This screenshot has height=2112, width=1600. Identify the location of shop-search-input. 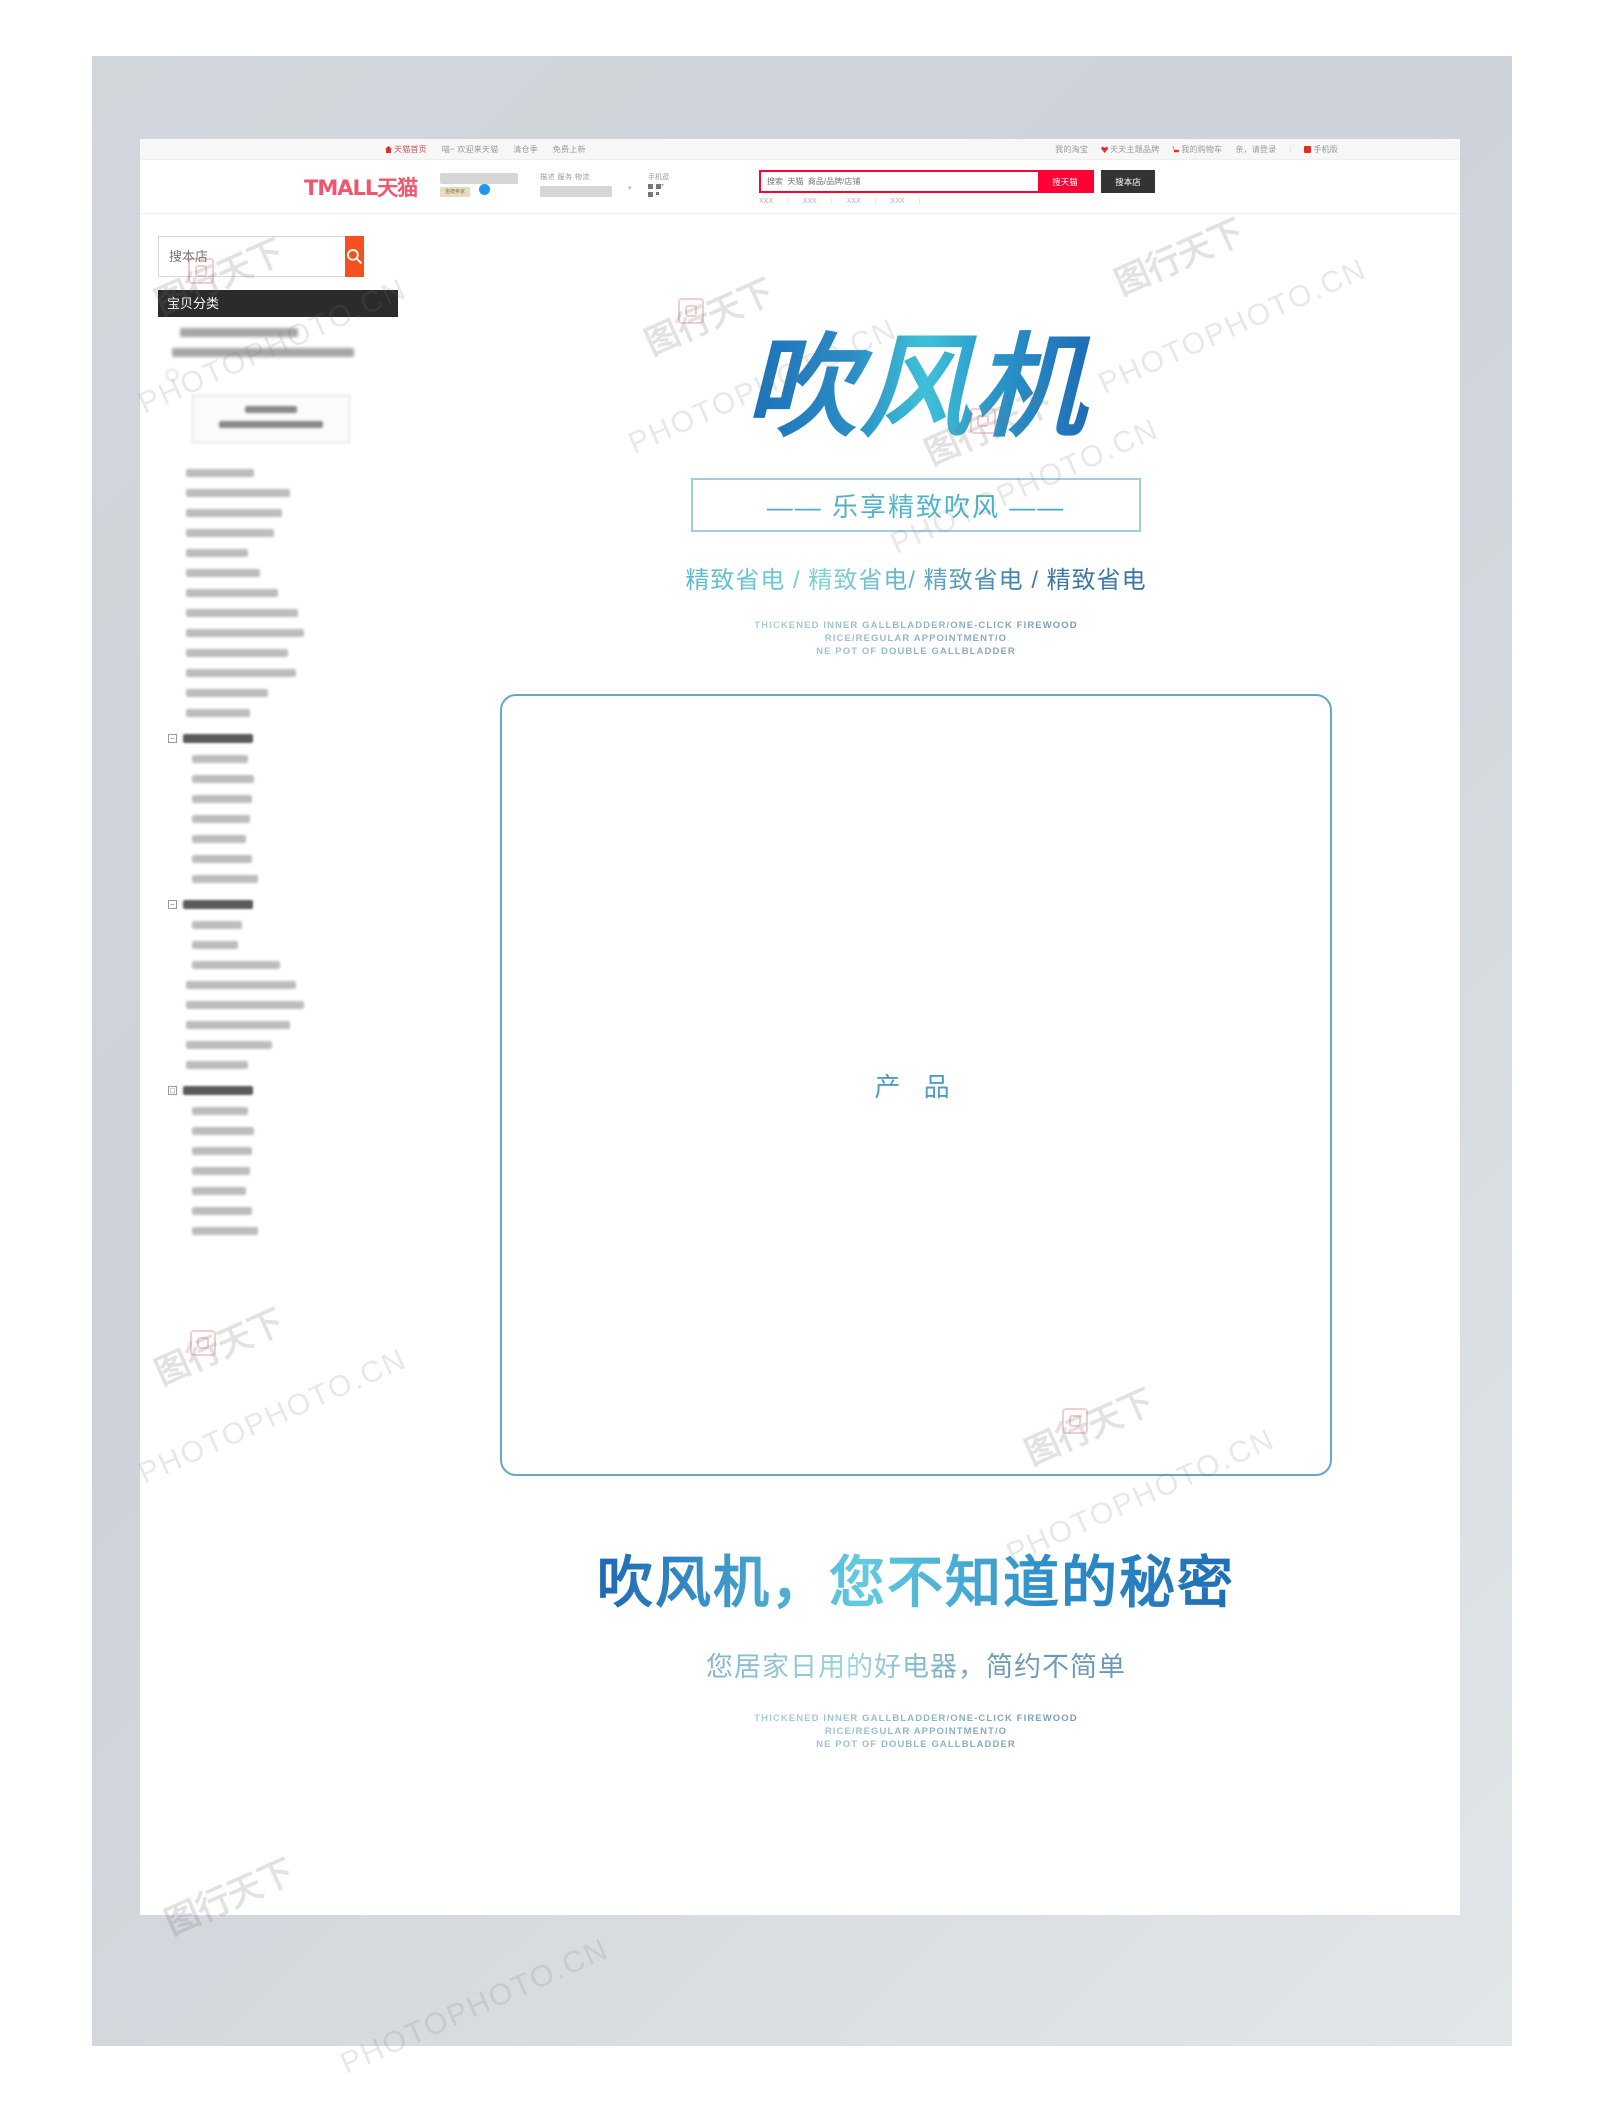
(251, 256).